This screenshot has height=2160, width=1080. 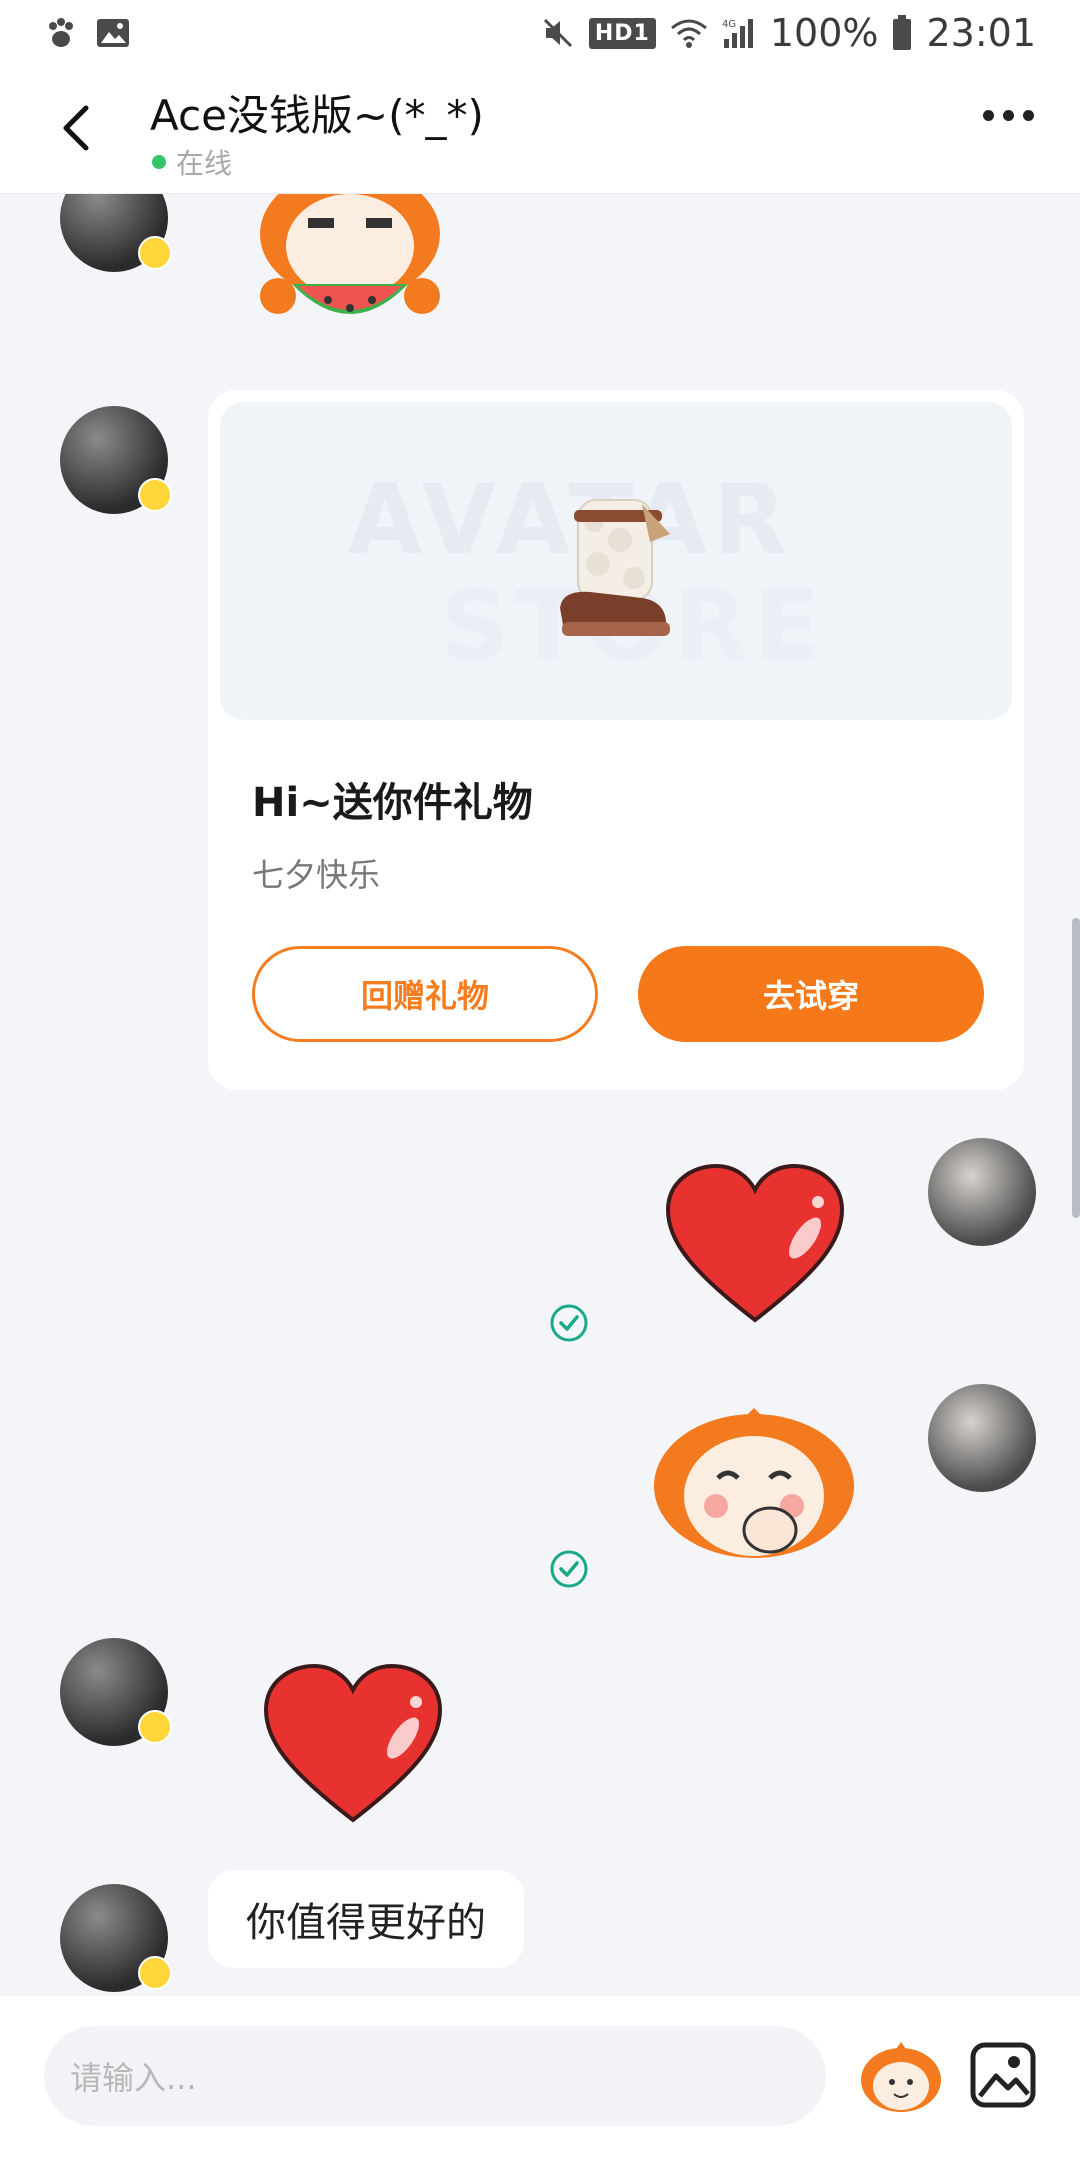 What do you see at coordinates (540, 130) in the screenshot?
I see `chat-header: Ace没钱版~(*_*) 在线` at bounding box center [540, 130].